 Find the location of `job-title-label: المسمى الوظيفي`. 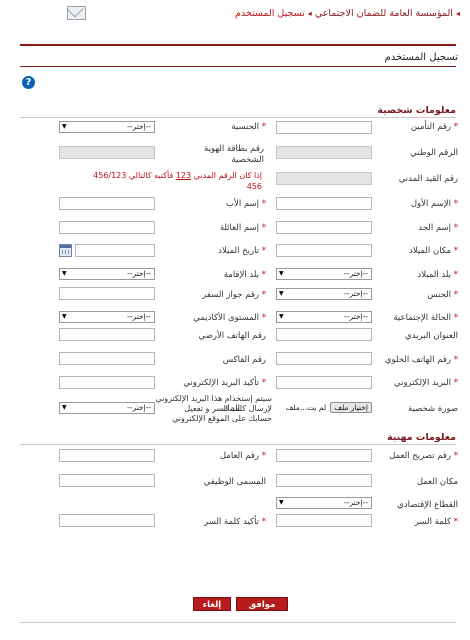

job-title-label: المسمى الوظيفي is located at coordinates (234, 482).